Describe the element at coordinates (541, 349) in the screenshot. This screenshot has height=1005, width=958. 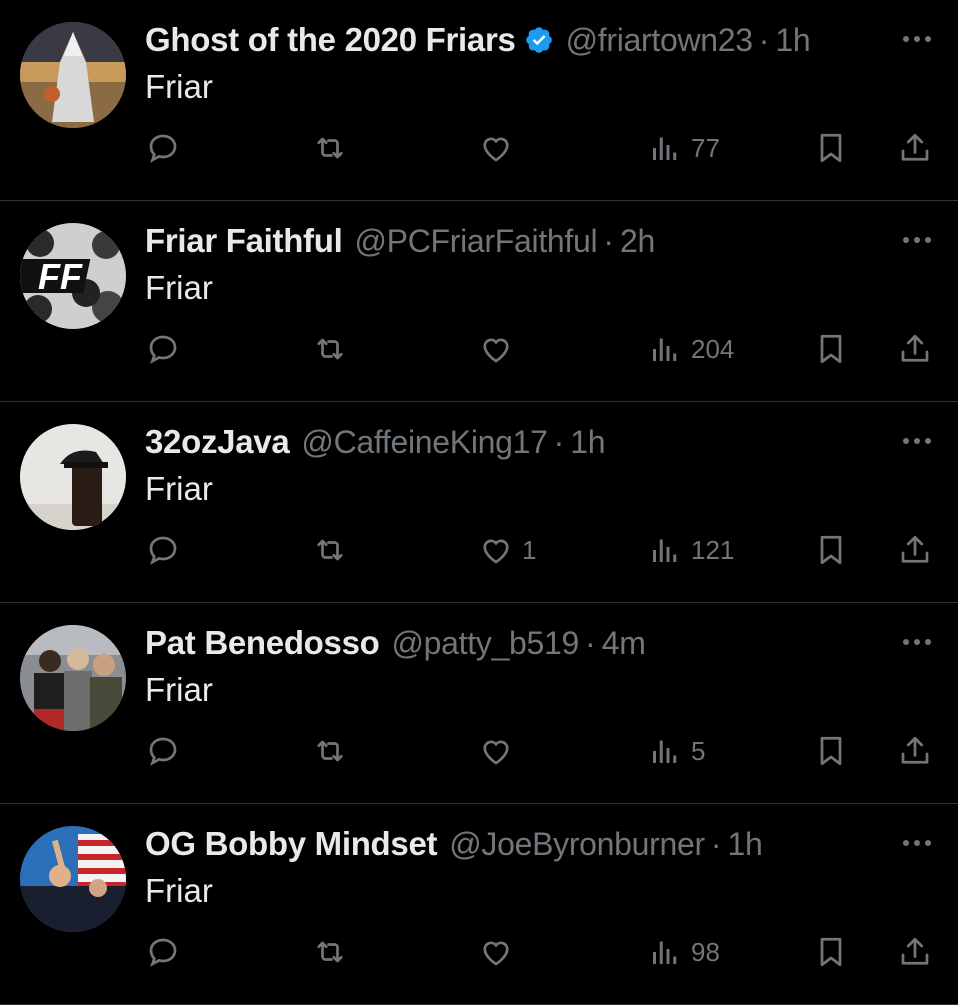
I see `tweet-actions: 204` at that location.